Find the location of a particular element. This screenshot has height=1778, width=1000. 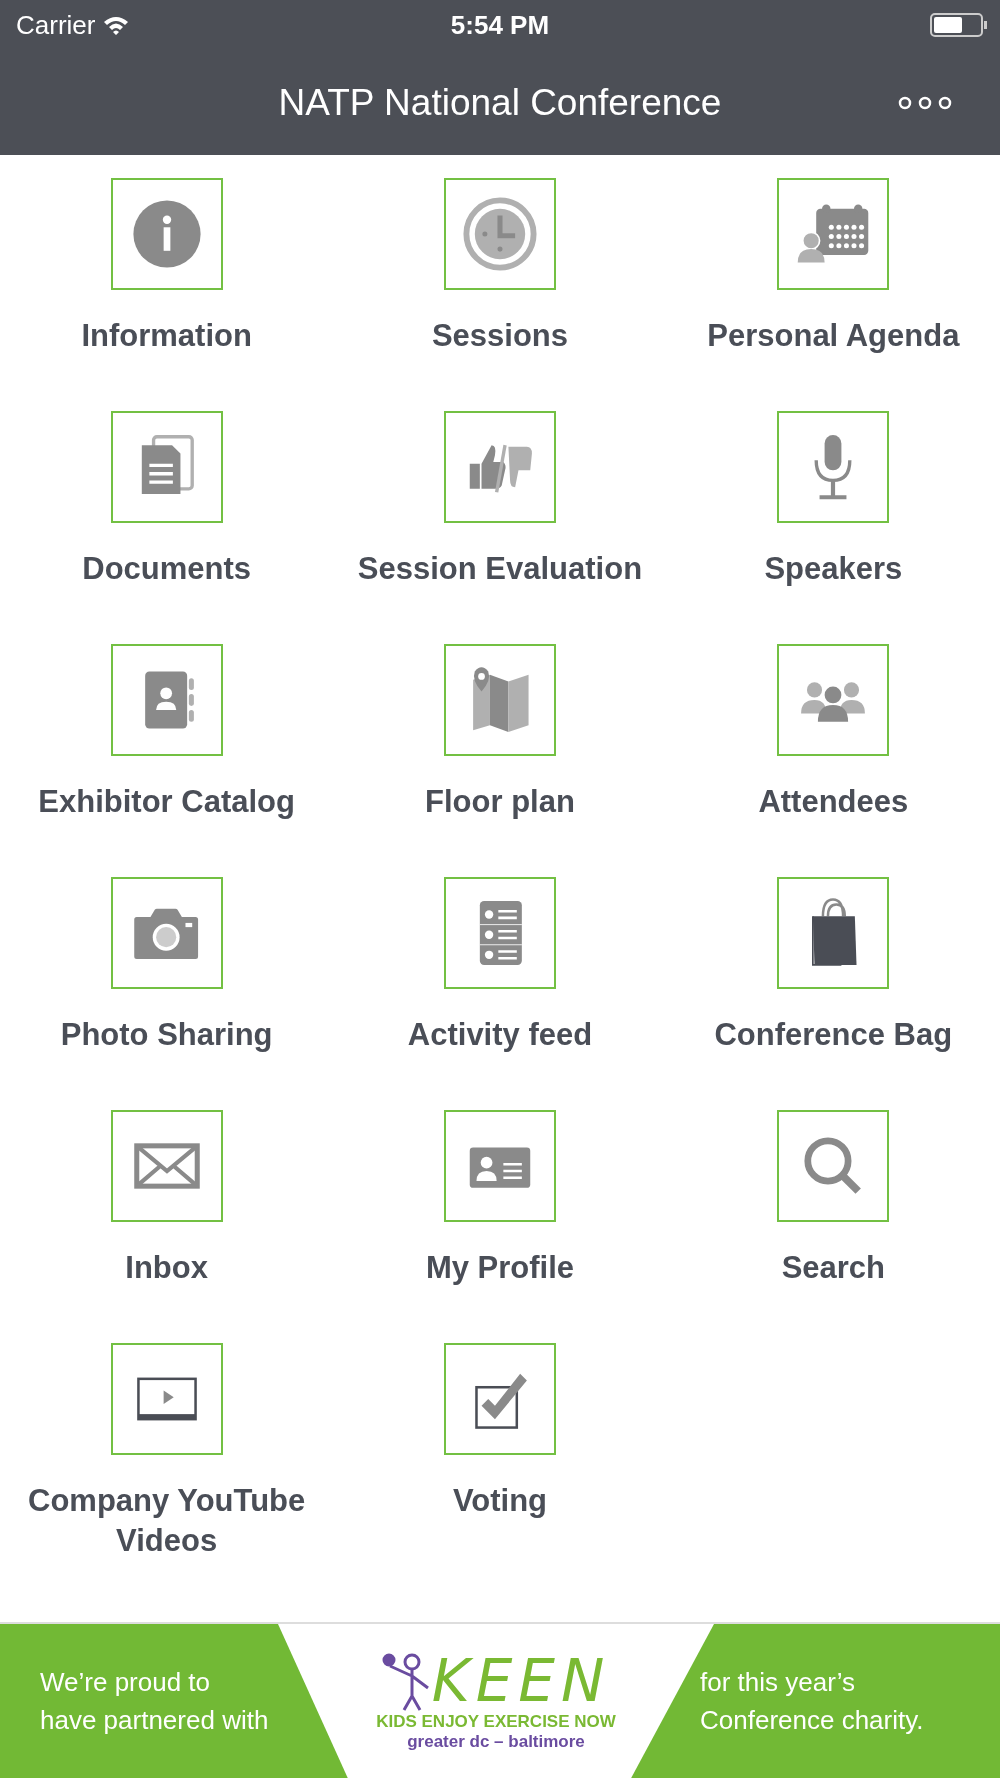

menu-tile: Conference Bag is located at coordinates (833, 966).